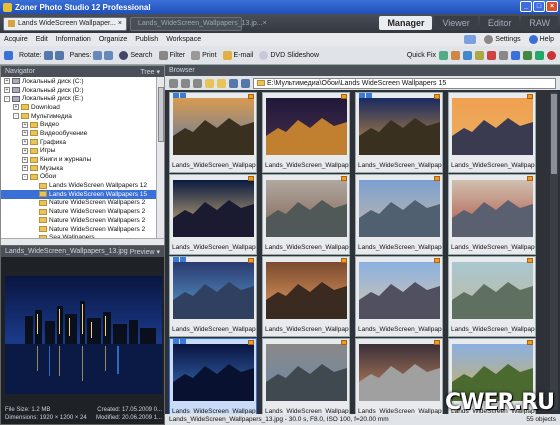 This screenshot has height=425, width=560. What do you see at coordinates (421, 55) in the screenshot?
I see `quick-fix-button: Quick Fix` at bounding box center [421, 55].